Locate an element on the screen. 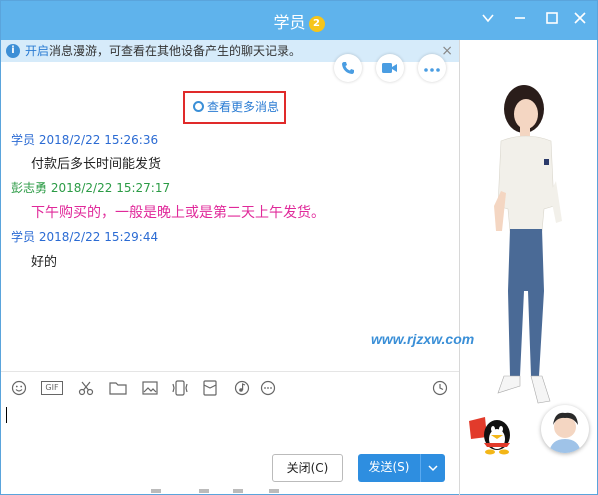 The image size is (598, 495). message-time: 2018/2/22 15:26:36 is located at coordinates (98, 140).